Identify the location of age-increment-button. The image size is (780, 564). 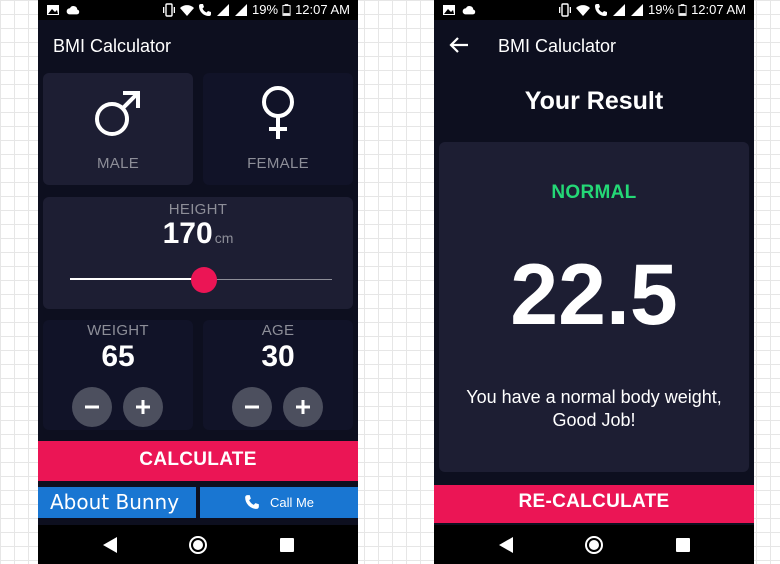
(303, 407).